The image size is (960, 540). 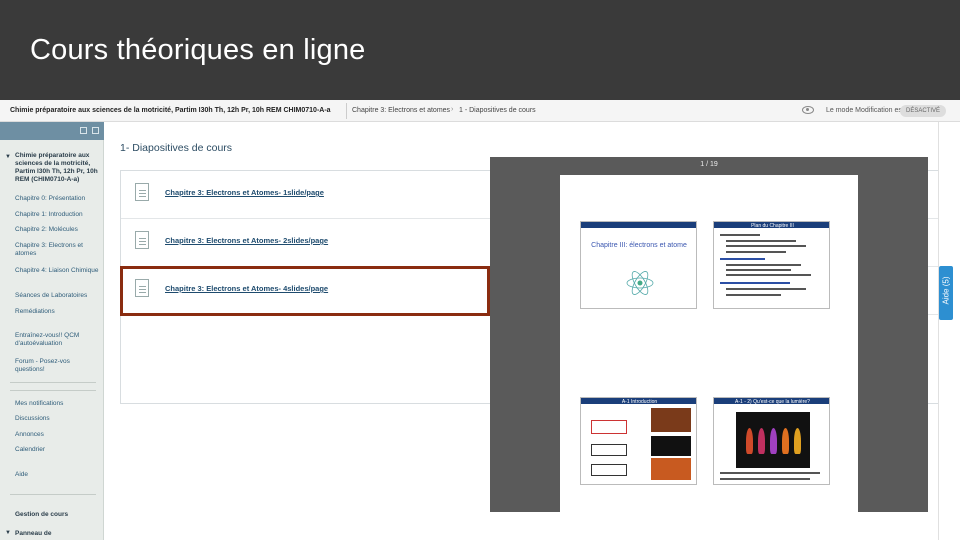 What do you see at coordinates (949, 331) in the screenshot?
I see `right-scroll-strip` at bounding box center [949, 331].